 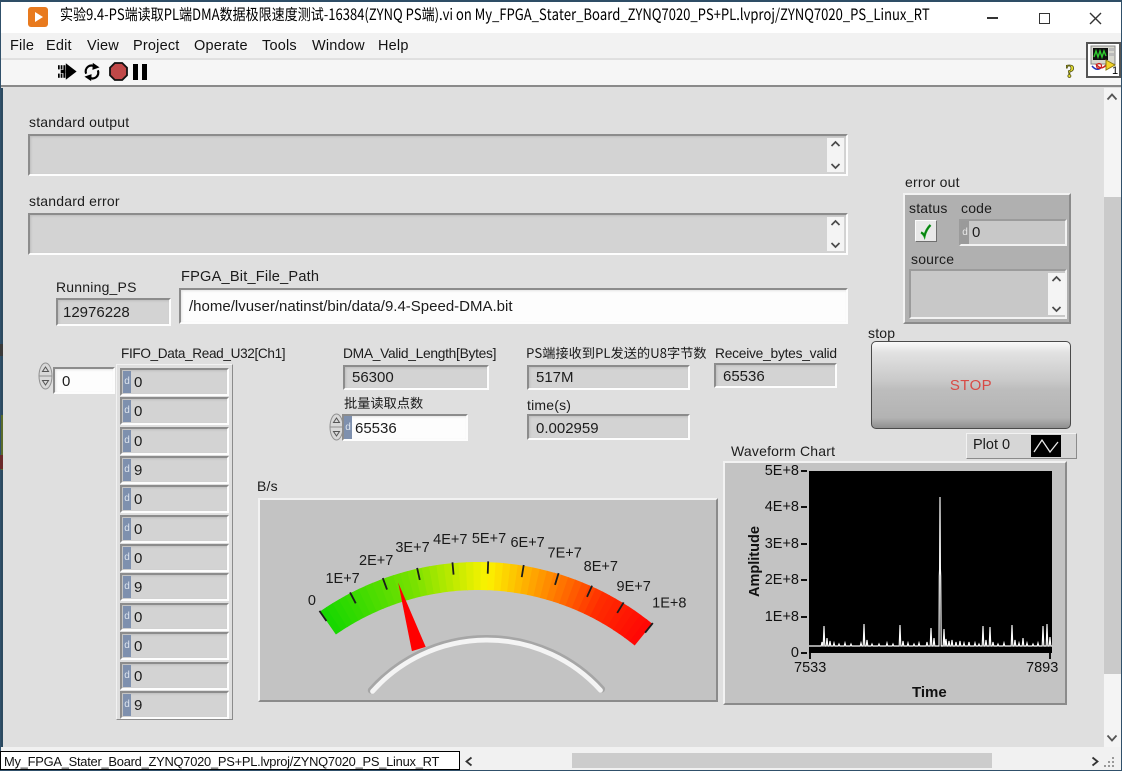 What do you see at coordinates (634, 587) in the screenshot?
I see `svg-text: 9E+7` at bounding box center [634, 587].